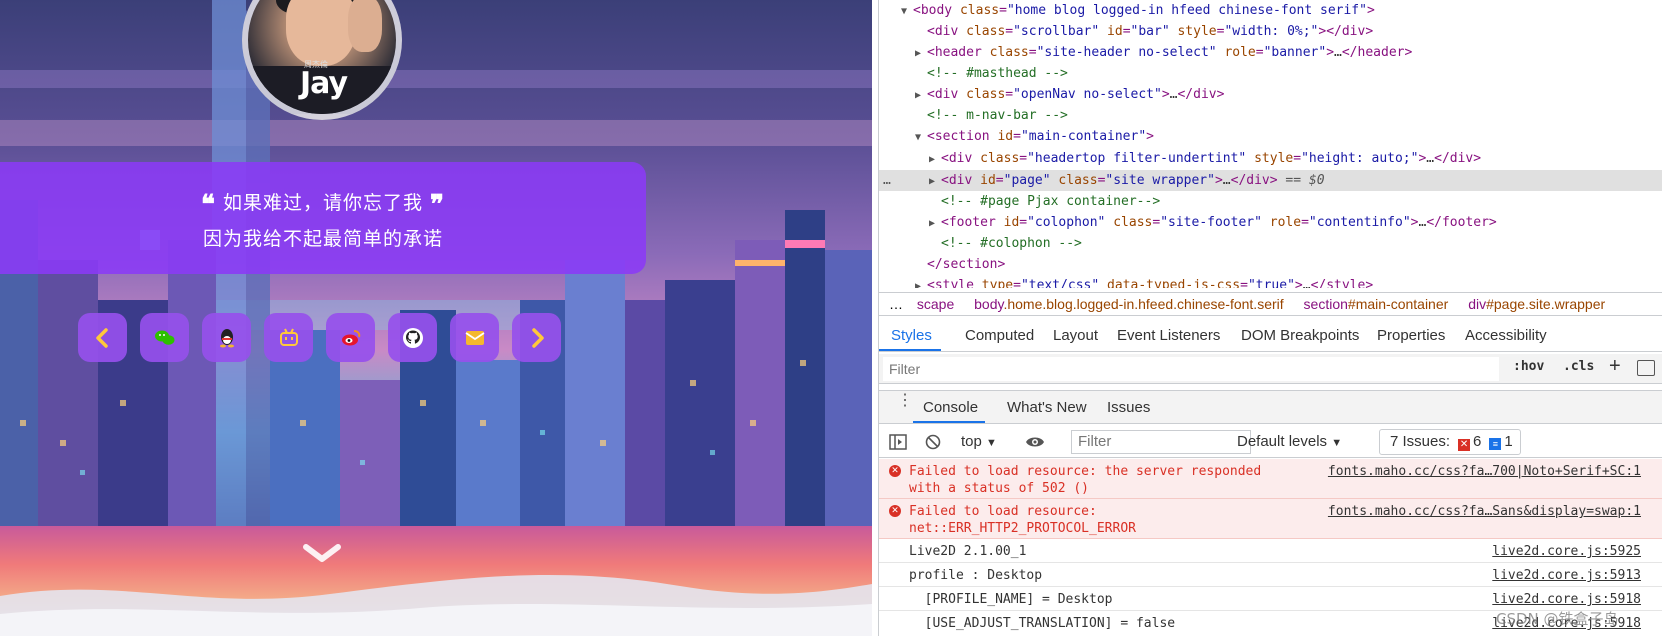  What do you see at coordinates (905, 401) in the screenshot?
I see `drawer-menu-icon: ⋮` at bounding box center [905, 401].